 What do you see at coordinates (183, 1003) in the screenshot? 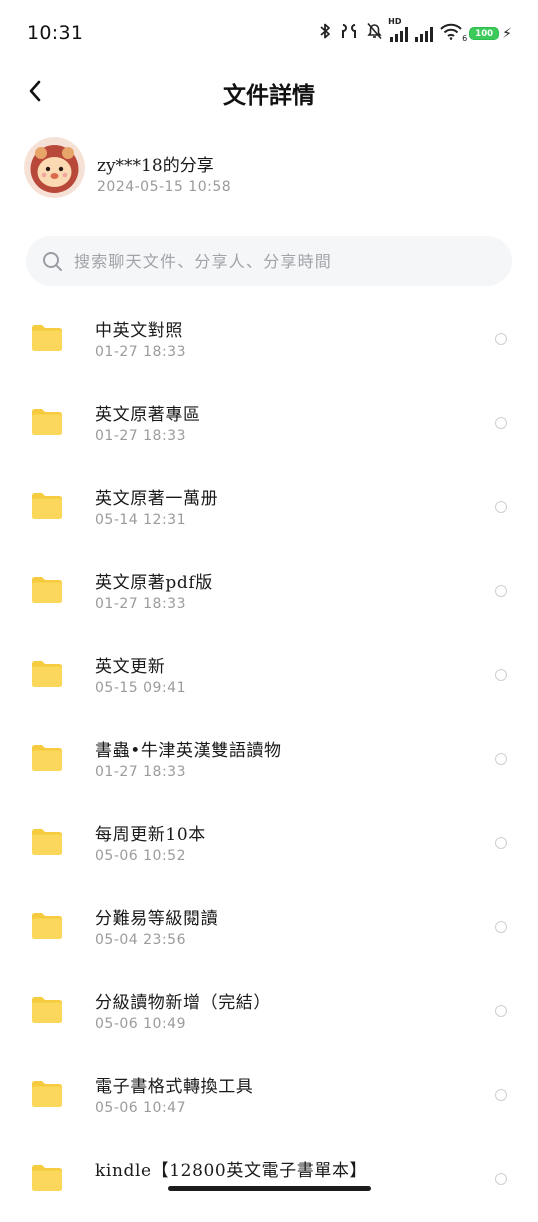
I see `file-name: 分級讀物新增（完結）` at bounding box center [183, 1003].